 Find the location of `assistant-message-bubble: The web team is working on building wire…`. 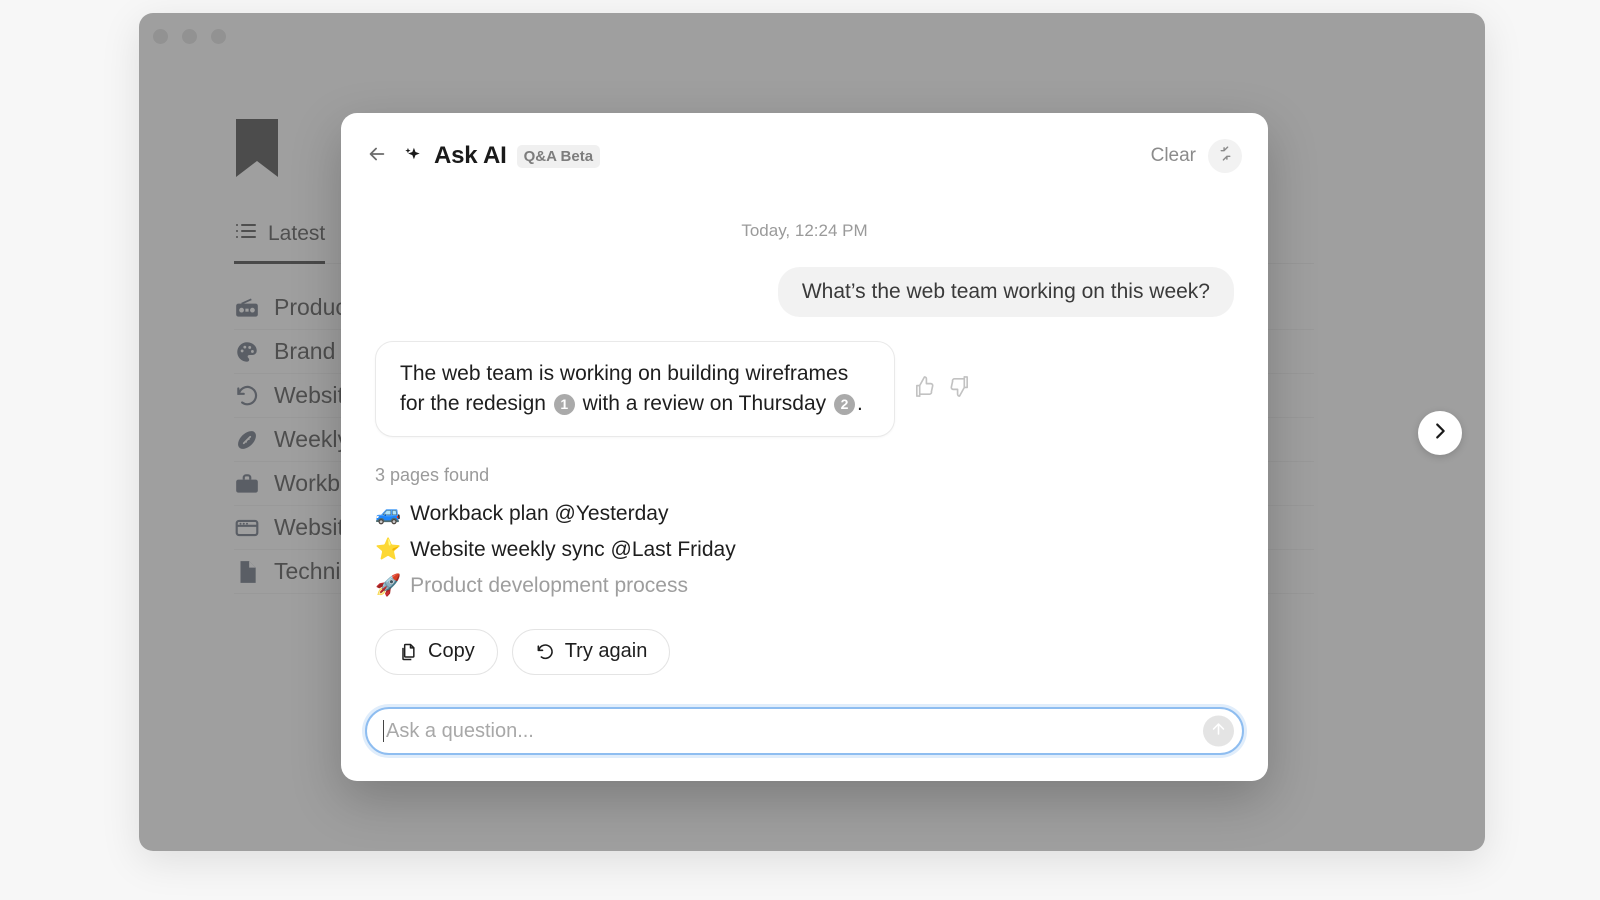

assistant-message-bubble: The web team is working on building wire… is located at coordinates (635, 389).